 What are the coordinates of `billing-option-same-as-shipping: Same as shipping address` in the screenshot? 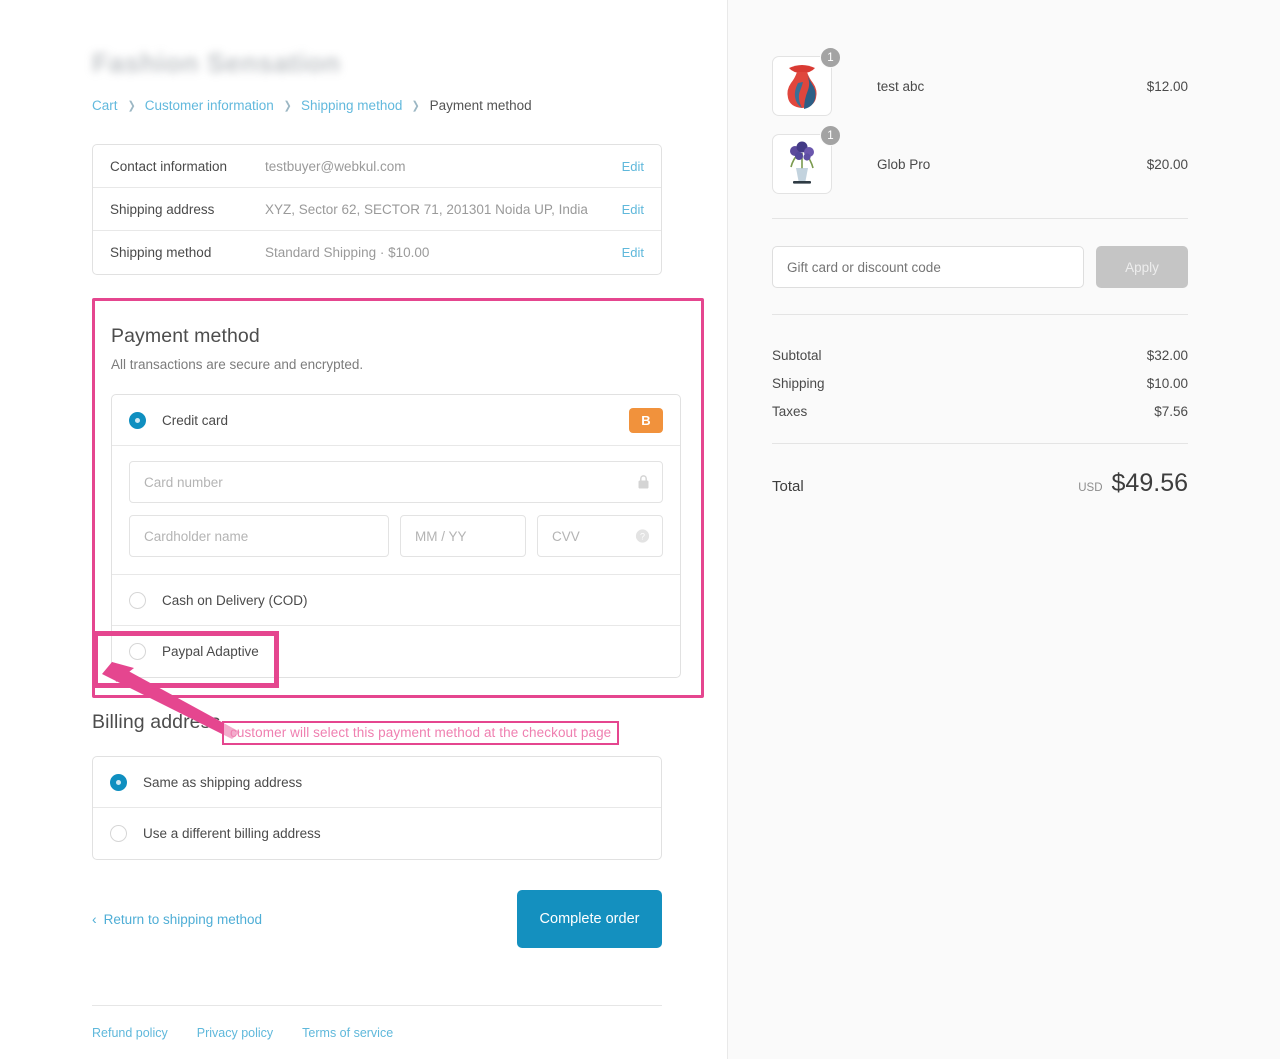 It's located at (377, 782).